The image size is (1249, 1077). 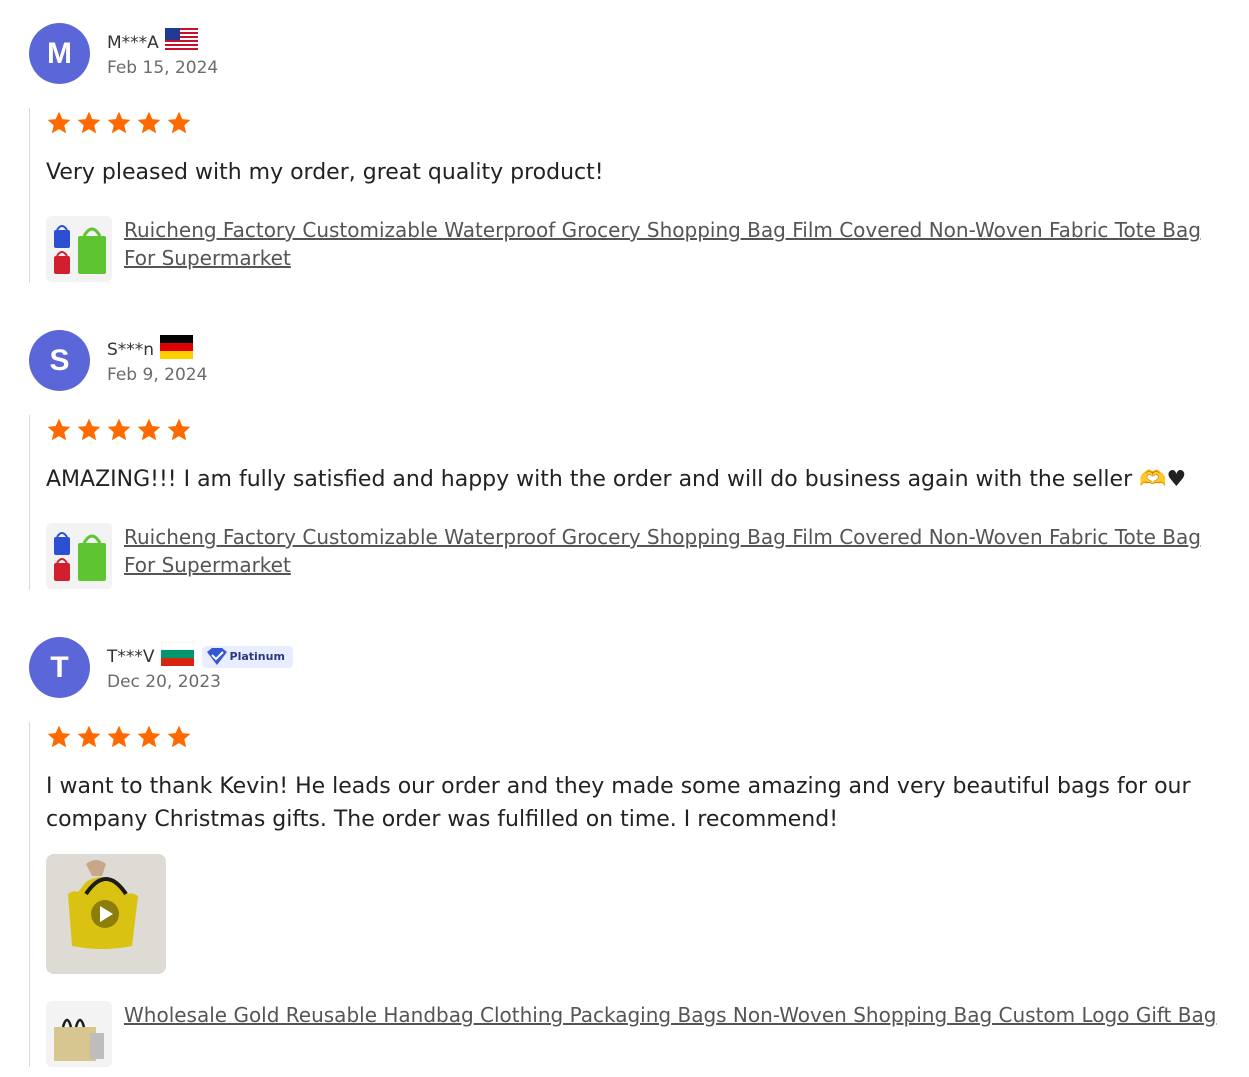 I want to click on platinum-badge: Platinum, so click(x=247, y=656).